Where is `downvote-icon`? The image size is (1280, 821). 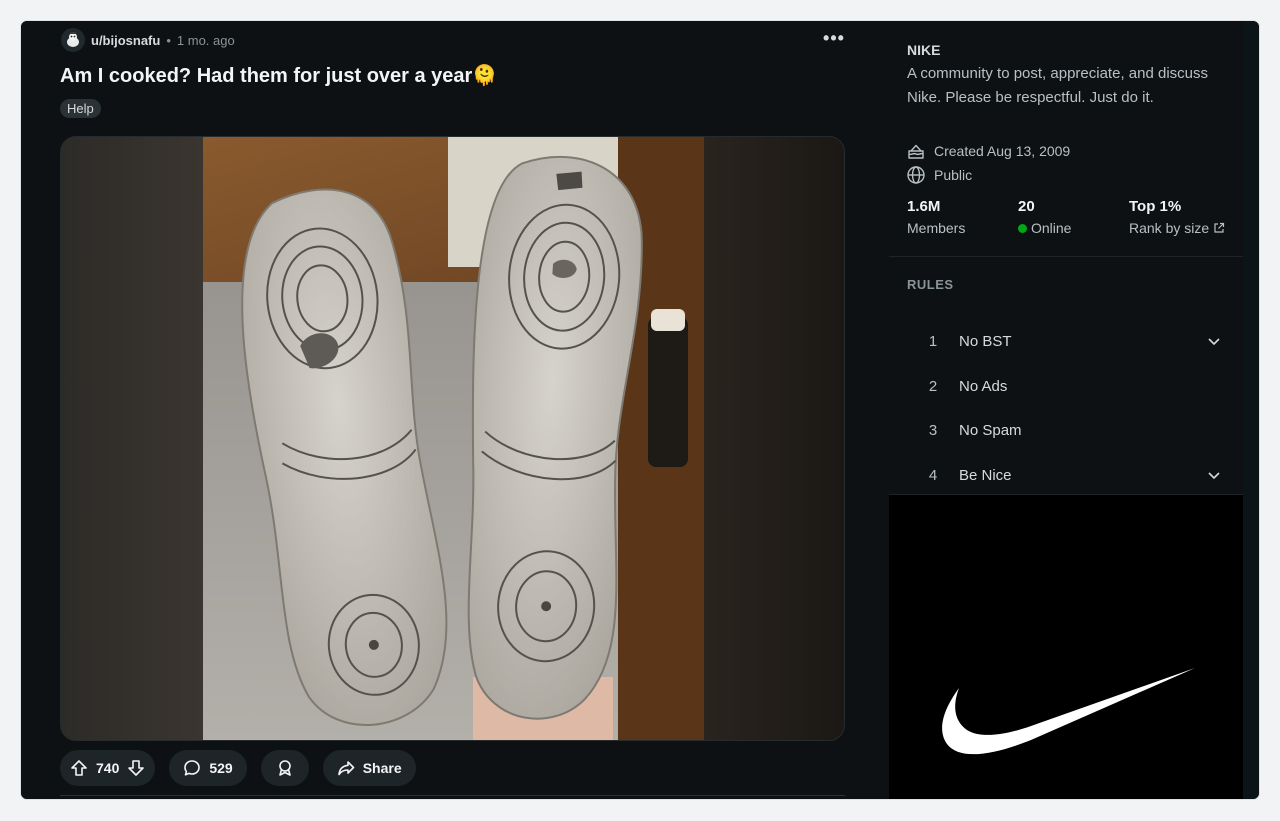 downvote-icon is located at coordinates (136, 768).